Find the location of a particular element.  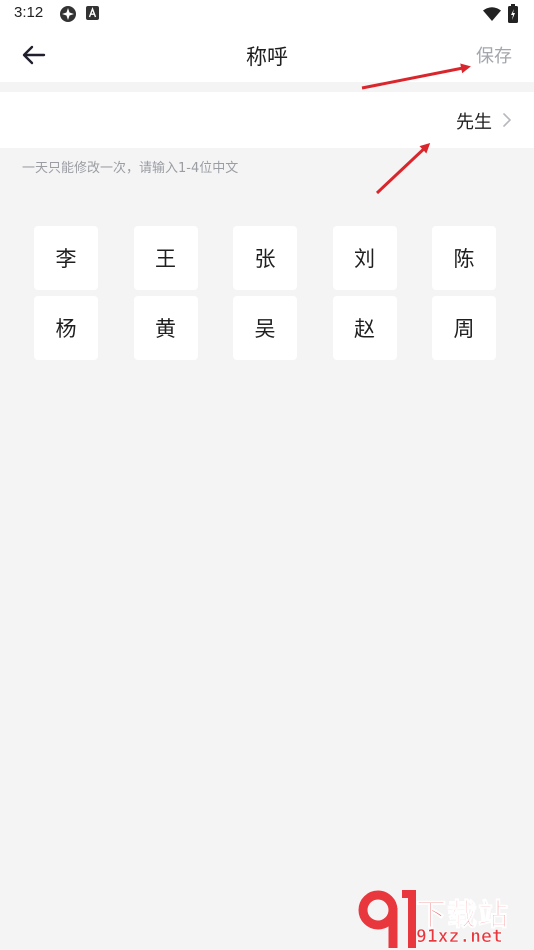

battery-icon is located at coordinates (513, 15).